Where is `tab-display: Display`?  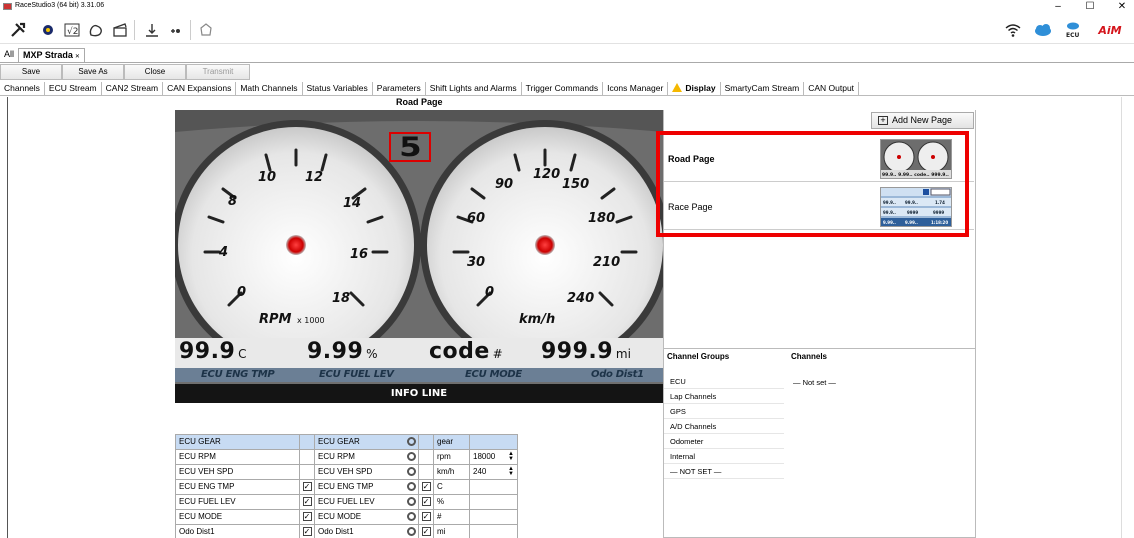
tab-display: Display is located at coordinates (694, 88).